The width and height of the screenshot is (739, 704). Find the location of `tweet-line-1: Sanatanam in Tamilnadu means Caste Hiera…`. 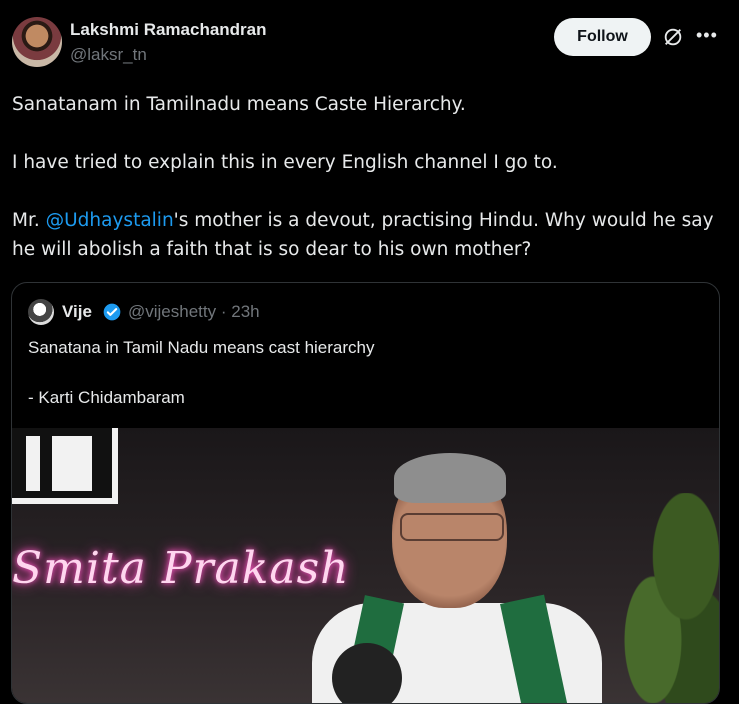

tweet-line-1: Sanatanam in Tamilnadu means Caste Hiera… is located at coordinates (239, 104).